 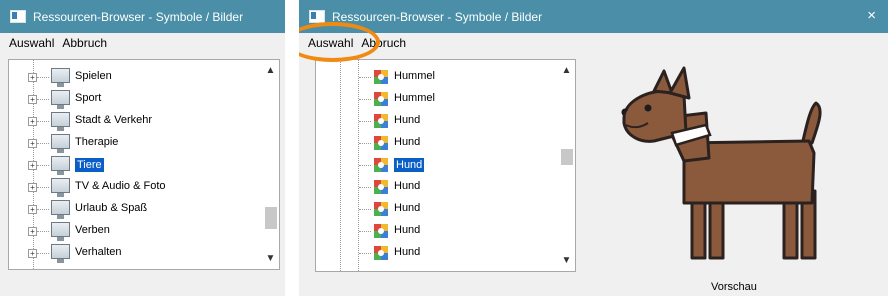 What do you see at coordinates (871, 15) in the screenshot?
I see `close-icon: ×` at bounding box center [871, 15].